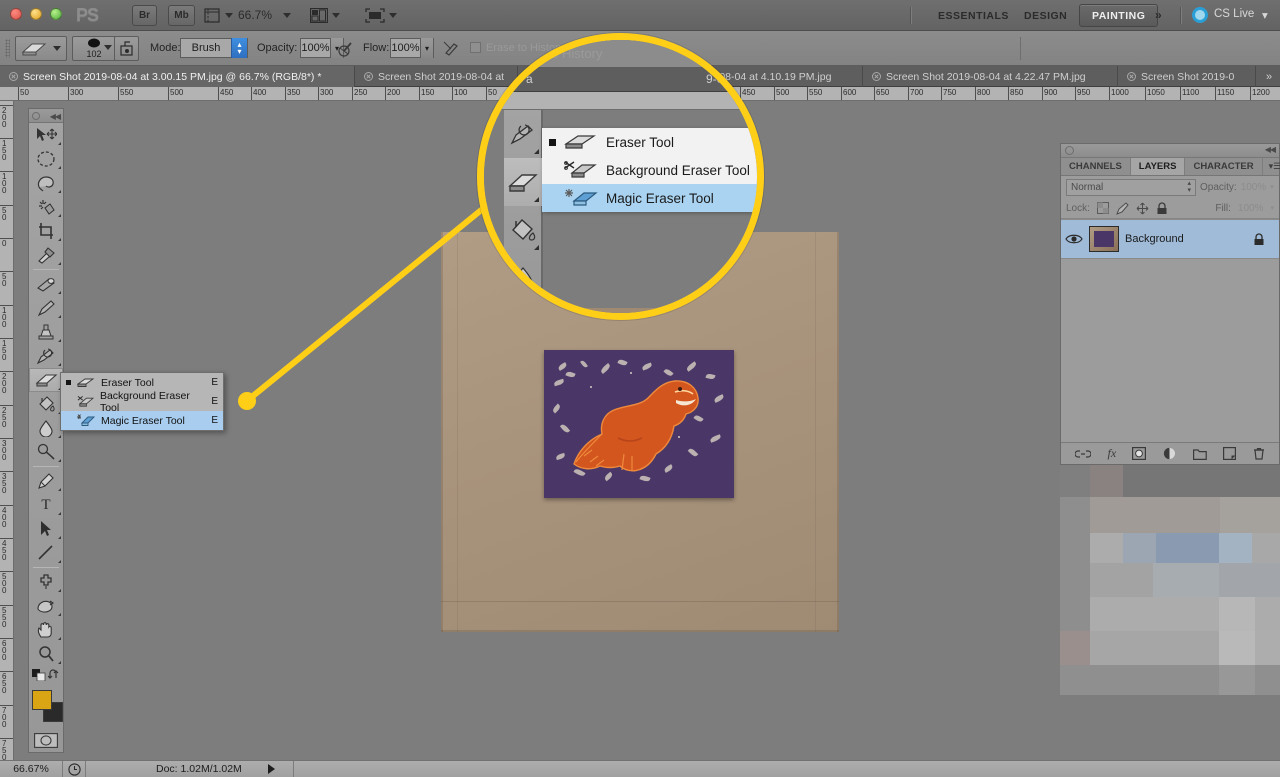 The width and height of the screenshot is (1280, 777). What do you see at coordinates (74, 769) in the screenshot?
I see `clock-icon` at bounding box center [74, 769].